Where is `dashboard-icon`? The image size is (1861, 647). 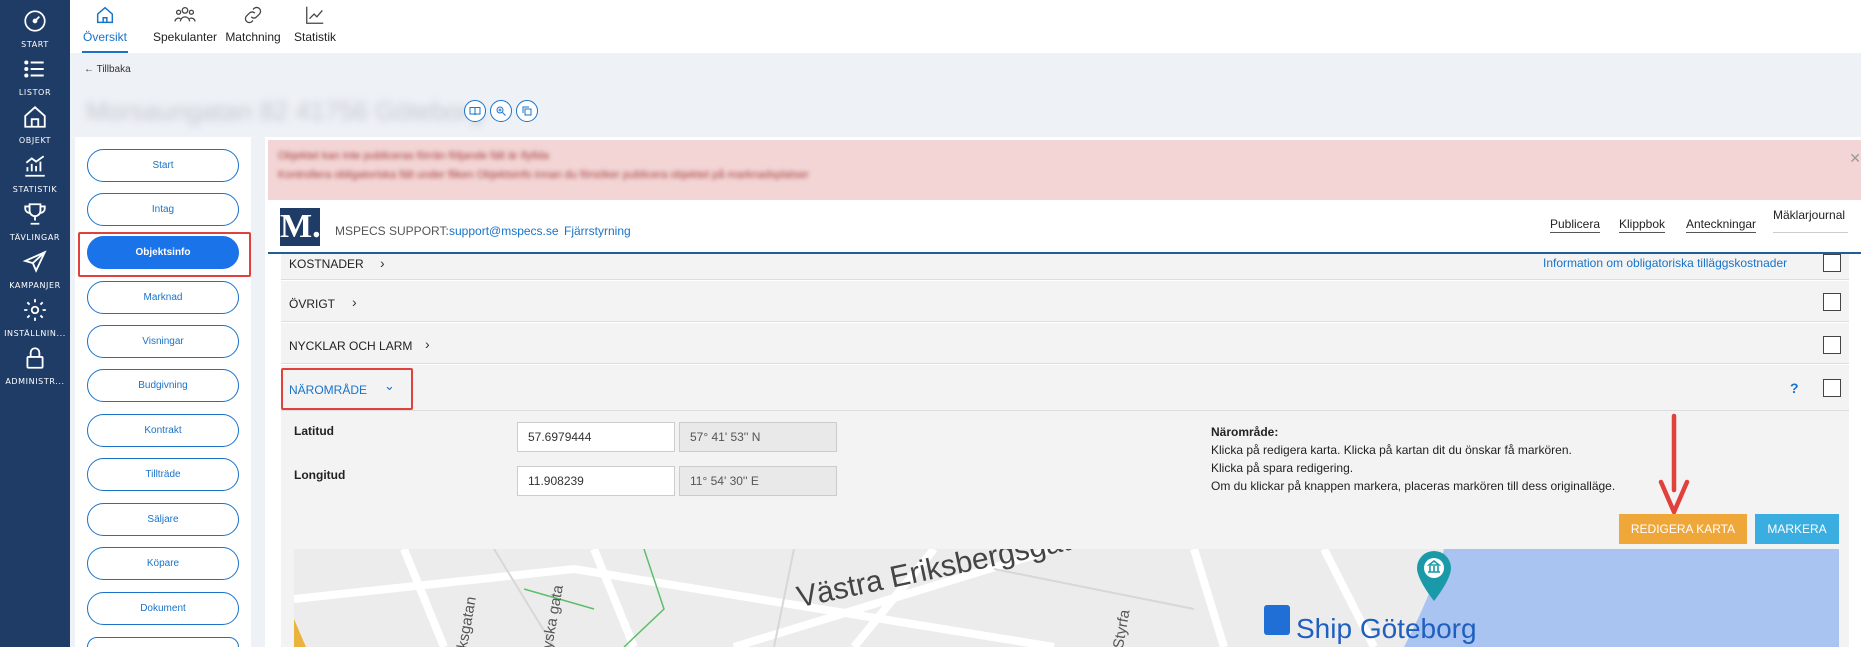 dashboard-icon is located at coordinates (35, 21).